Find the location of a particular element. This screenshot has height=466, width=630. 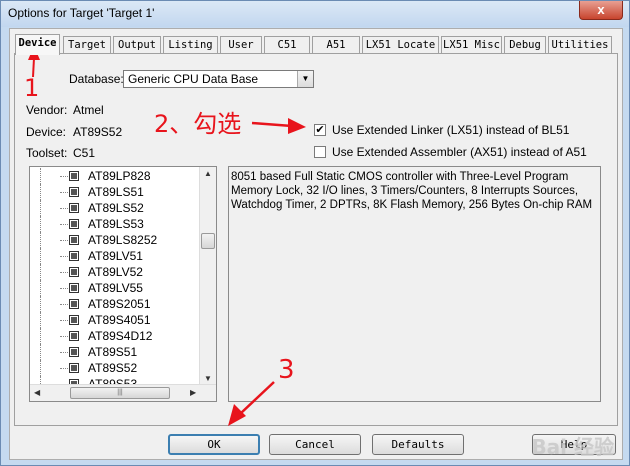

tree-item: AT89S51 is located at coordinates (114, 352).